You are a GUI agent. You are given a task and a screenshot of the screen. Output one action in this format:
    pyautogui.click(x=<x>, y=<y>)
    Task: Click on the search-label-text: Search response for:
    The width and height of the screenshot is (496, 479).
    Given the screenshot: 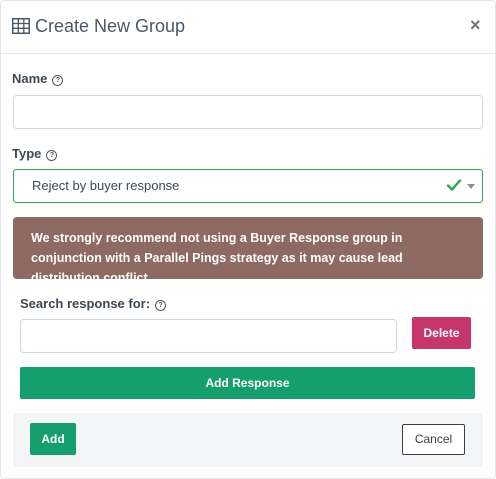 What is the action you would take?
    pyautogui.click(x=85, y=303)
    